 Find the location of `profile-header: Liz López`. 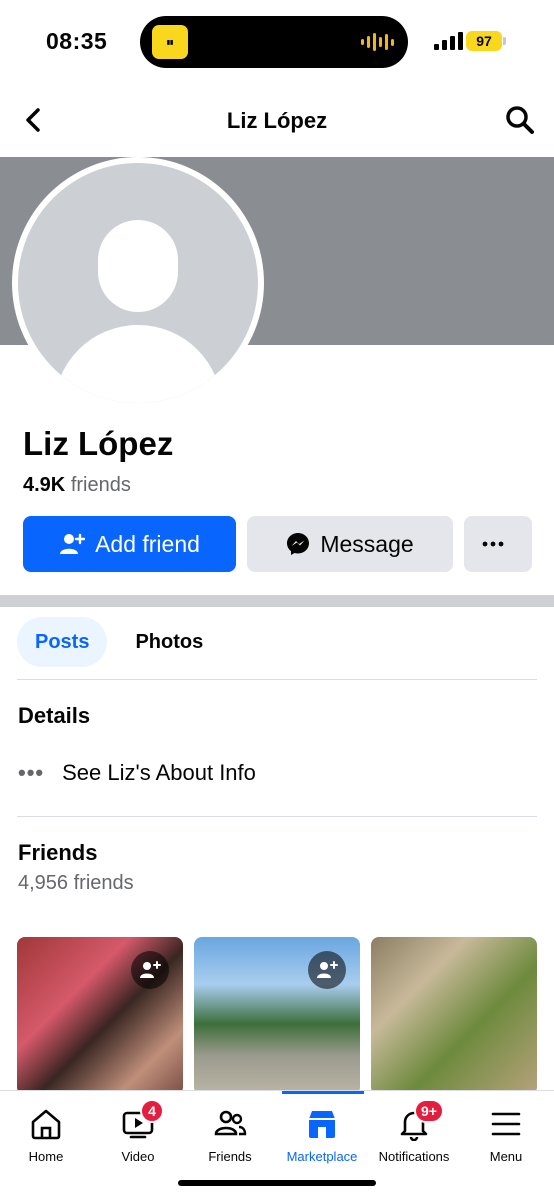

profile-header: Liz López is located at coordinates (277, 120).